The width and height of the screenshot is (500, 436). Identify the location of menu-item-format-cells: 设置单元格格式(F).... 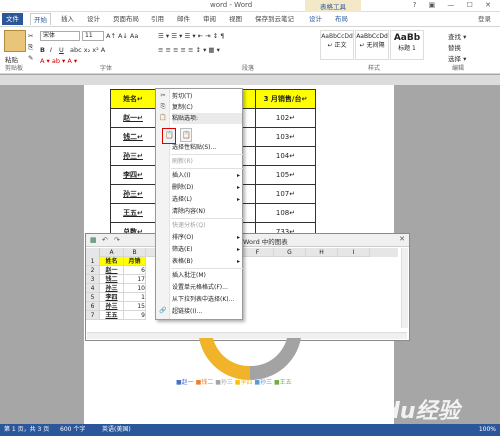
(207, 287).